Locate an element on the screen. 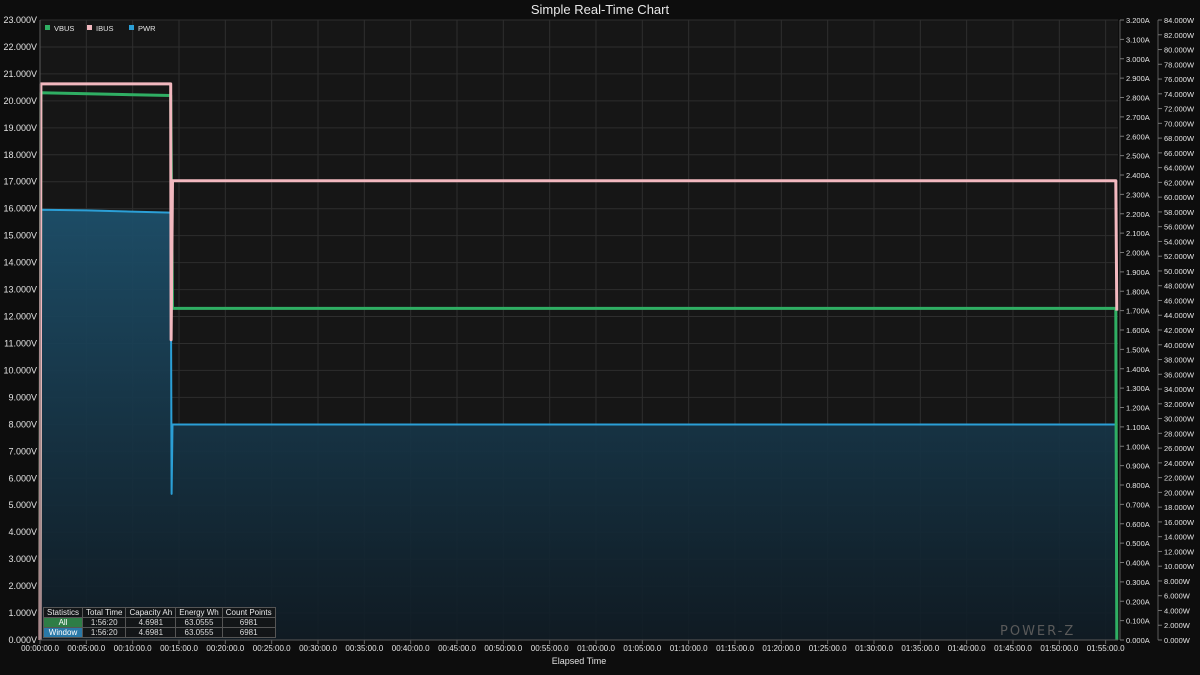 The width and height of the screenshot is (1200, 675). y-right-power-tick-label: 76.000W is located at coordinates (1179, 79).